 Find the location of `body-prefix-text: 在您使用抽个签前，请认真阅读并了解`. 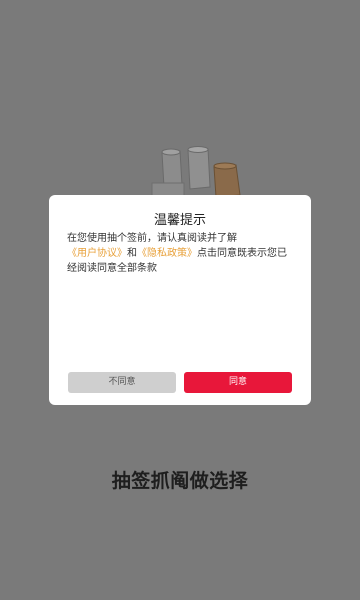

body-prefix-text: 在您使用抽个签前，请认真阅读并了解 is located at coordinates (152, 238).